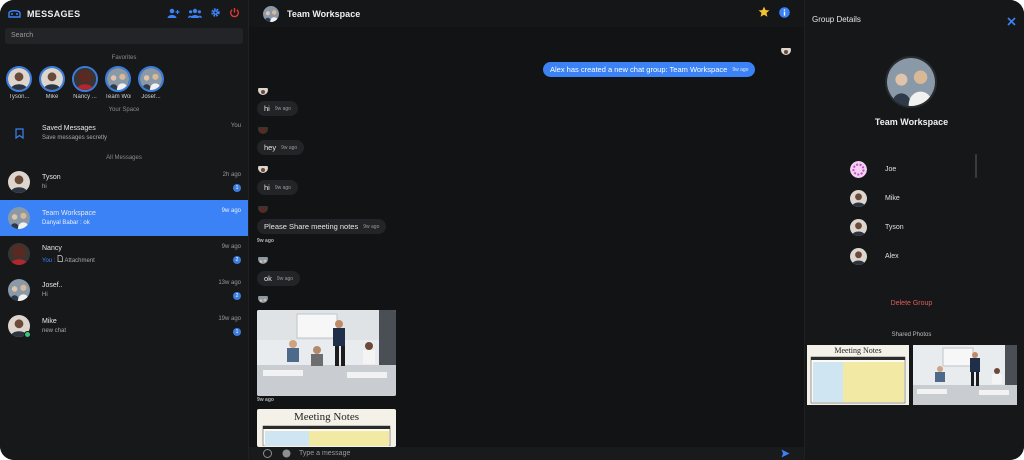  Describe the element at coordinates (526, 453) in the screenshot. I see `message-composer: Type a message` at that location.